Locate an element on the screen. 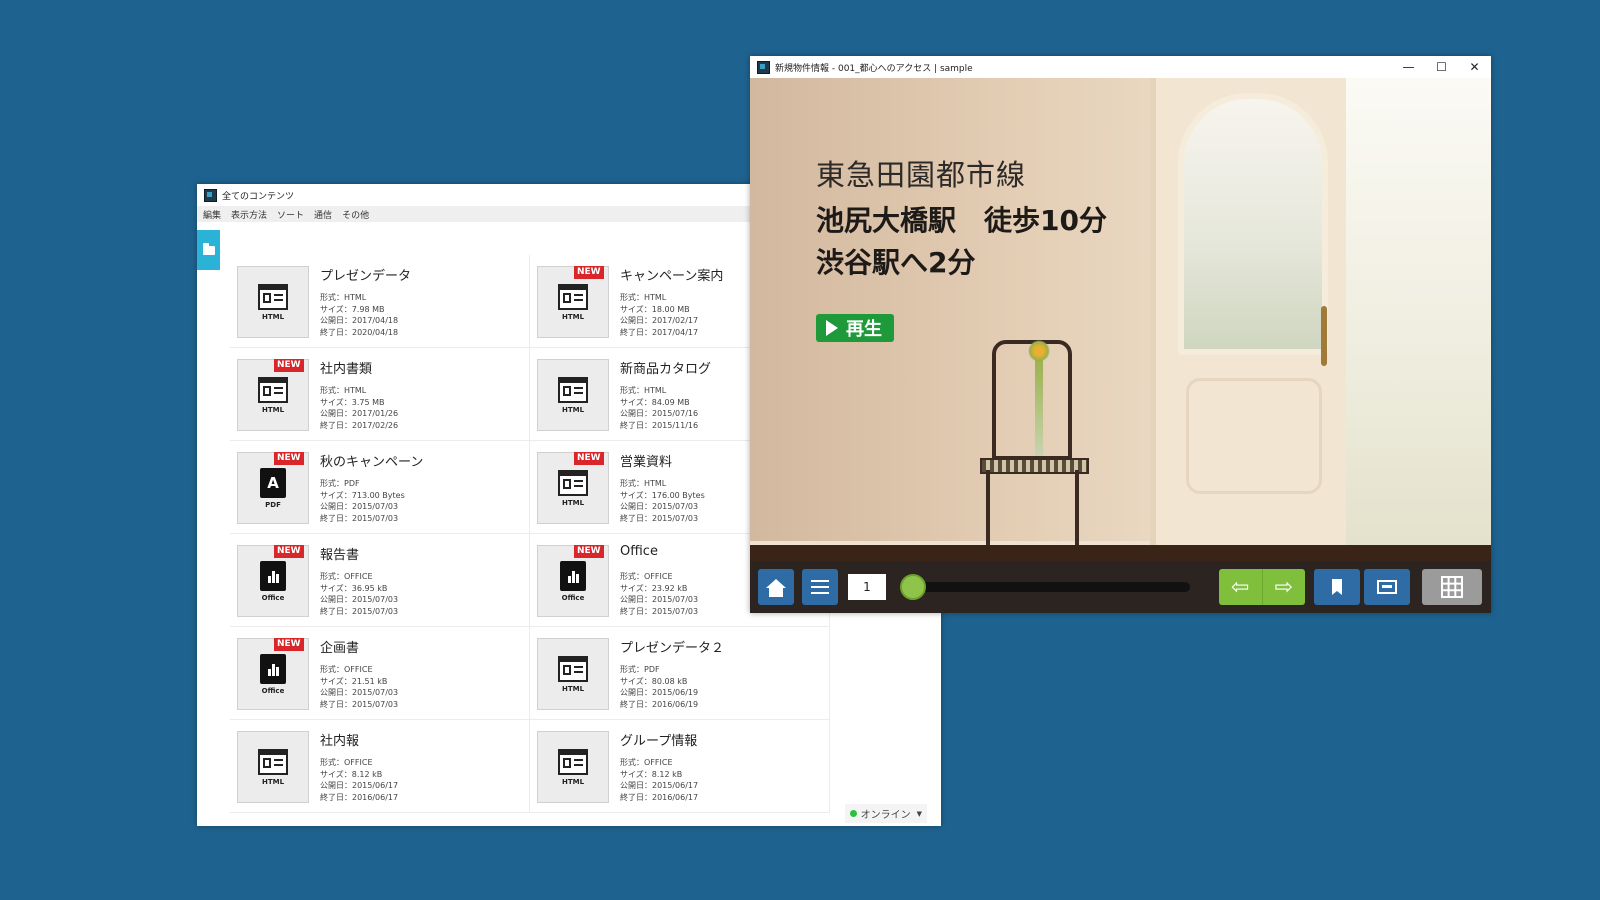 The height and width of the screenshot is (900, 1600). chevron-down-icon: ▼ is located at coordinates (919, 813).